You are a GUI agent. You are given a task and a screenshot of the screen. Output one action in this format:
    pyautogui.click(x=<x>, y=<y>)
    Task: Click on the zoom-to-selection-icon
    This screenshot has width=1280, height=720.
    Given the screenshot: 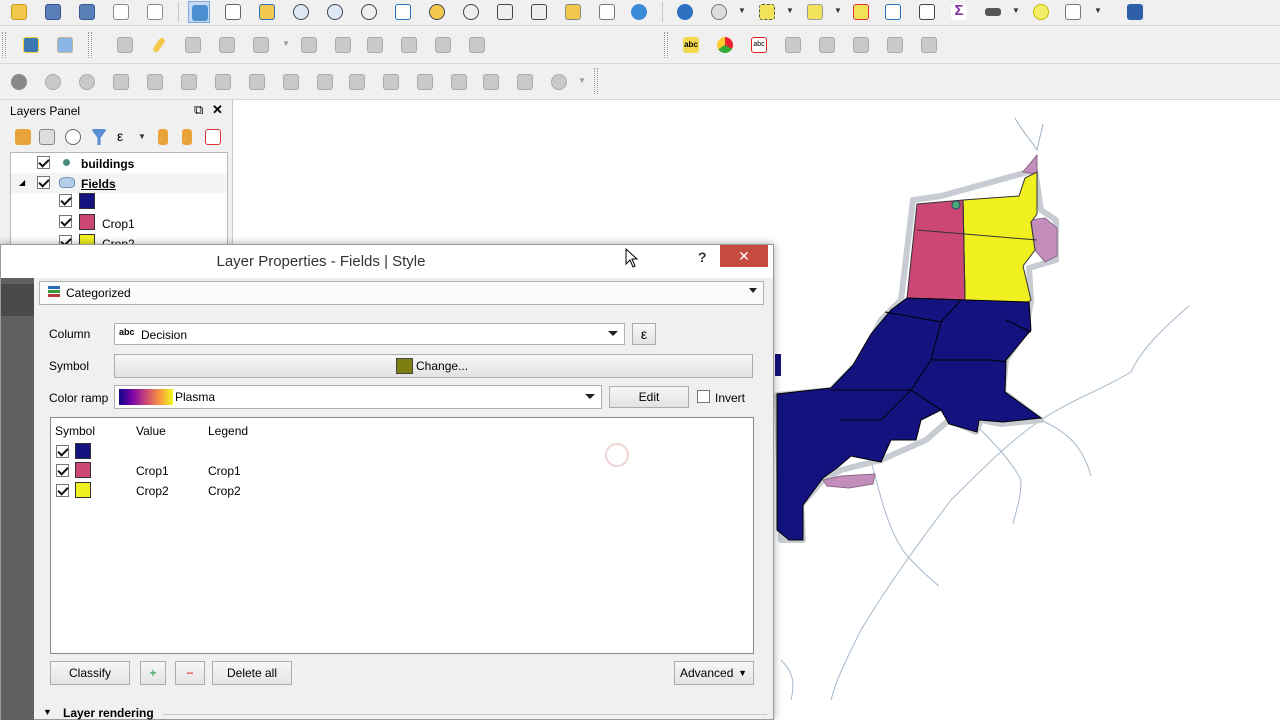 What is the action you would take?
    pyautogui.click(x=437, y=12)
    